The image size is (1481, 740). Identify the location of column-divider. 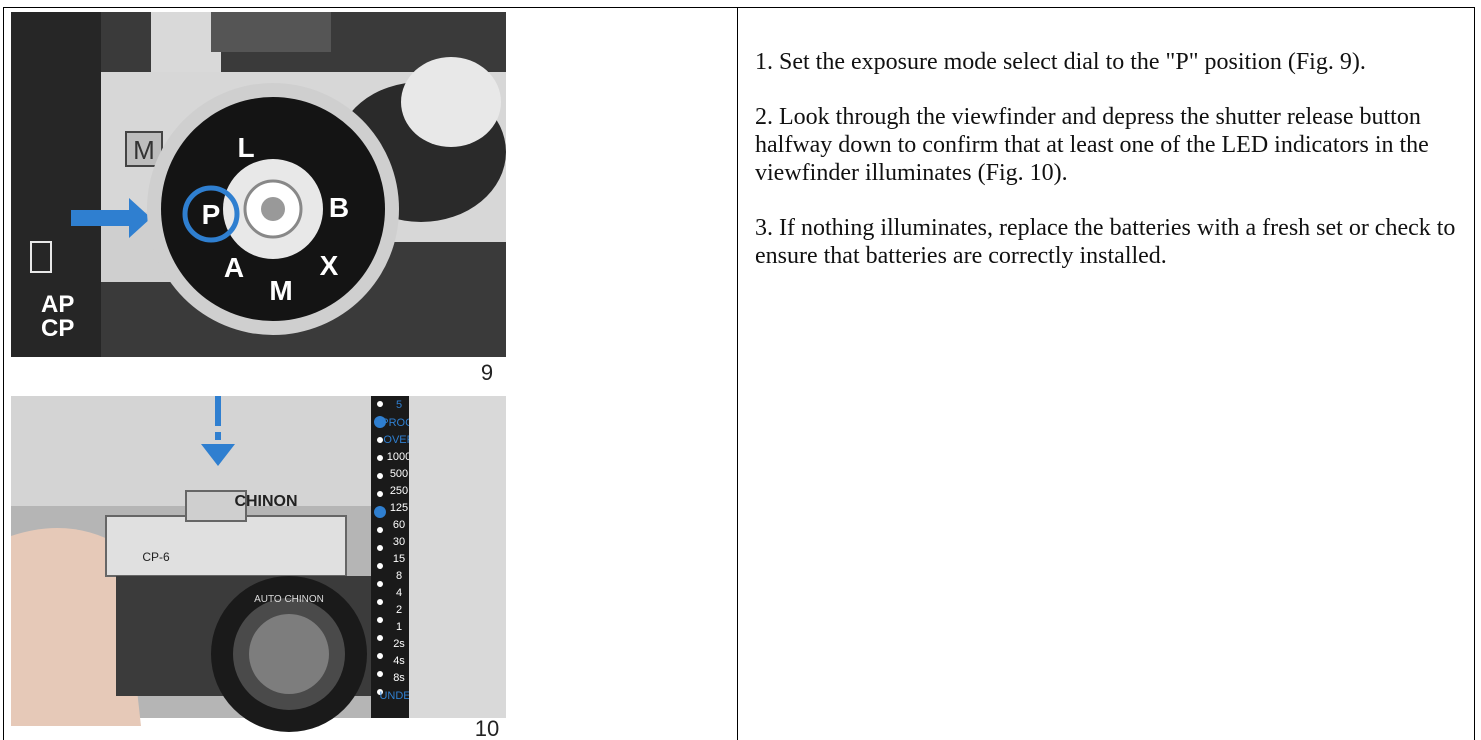
(737, 373).